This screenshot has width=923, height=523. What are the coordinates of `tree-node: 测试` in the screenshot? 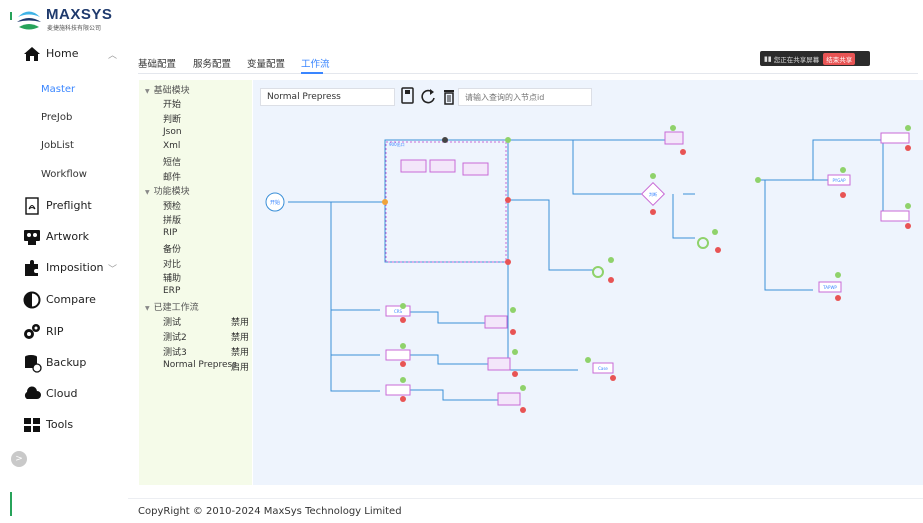 It's located at (172, 321).